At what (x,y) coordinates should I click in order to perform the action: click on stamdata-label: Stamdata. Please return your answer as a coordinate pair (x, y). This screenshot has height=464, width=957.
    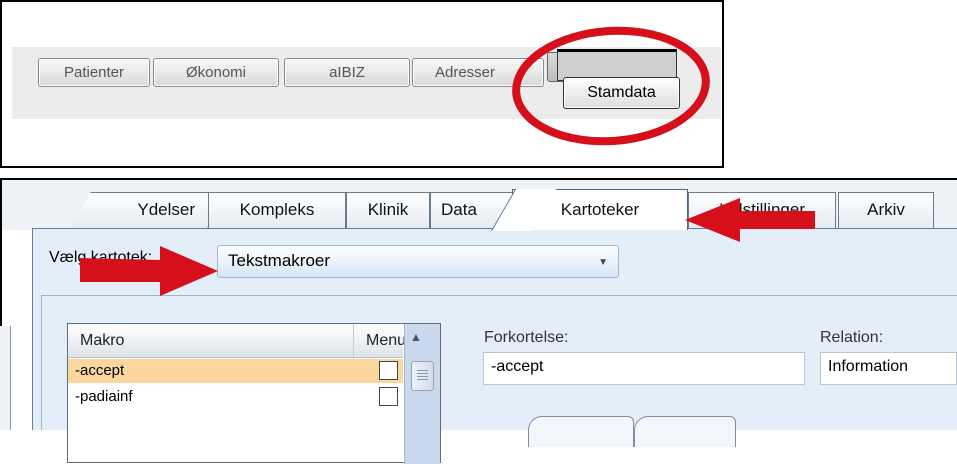
    Looking at the image, I should click on (621, 92).